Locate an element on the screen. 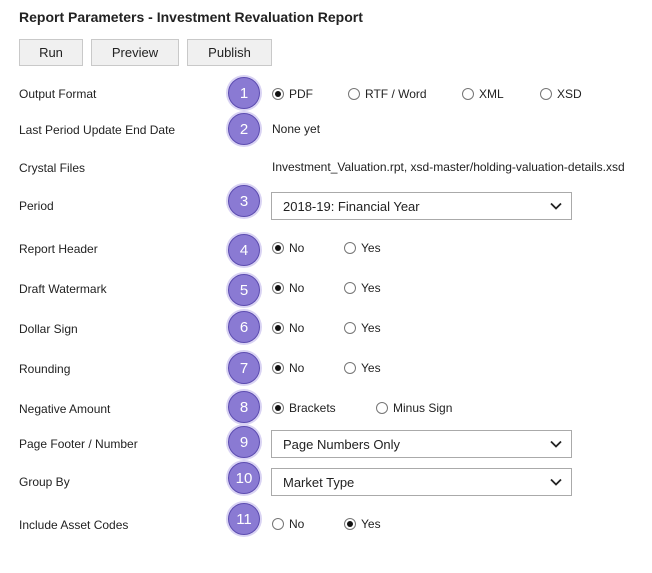 This screenshot has width=652, height=573. report-header-yes-radio: Yes is located at coordinates (362, 248).